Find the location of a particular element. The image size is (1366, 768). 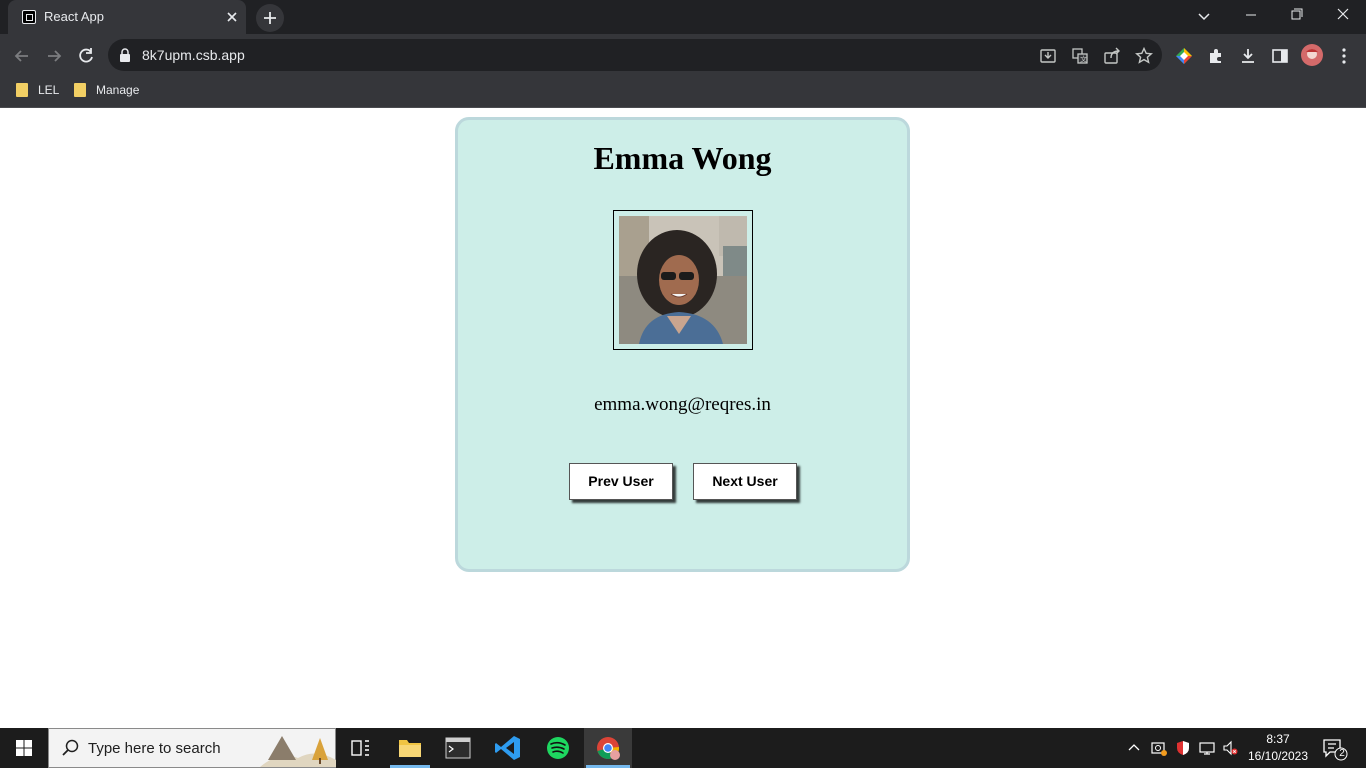

install-app-icon is located at coordinates (1048, 56).